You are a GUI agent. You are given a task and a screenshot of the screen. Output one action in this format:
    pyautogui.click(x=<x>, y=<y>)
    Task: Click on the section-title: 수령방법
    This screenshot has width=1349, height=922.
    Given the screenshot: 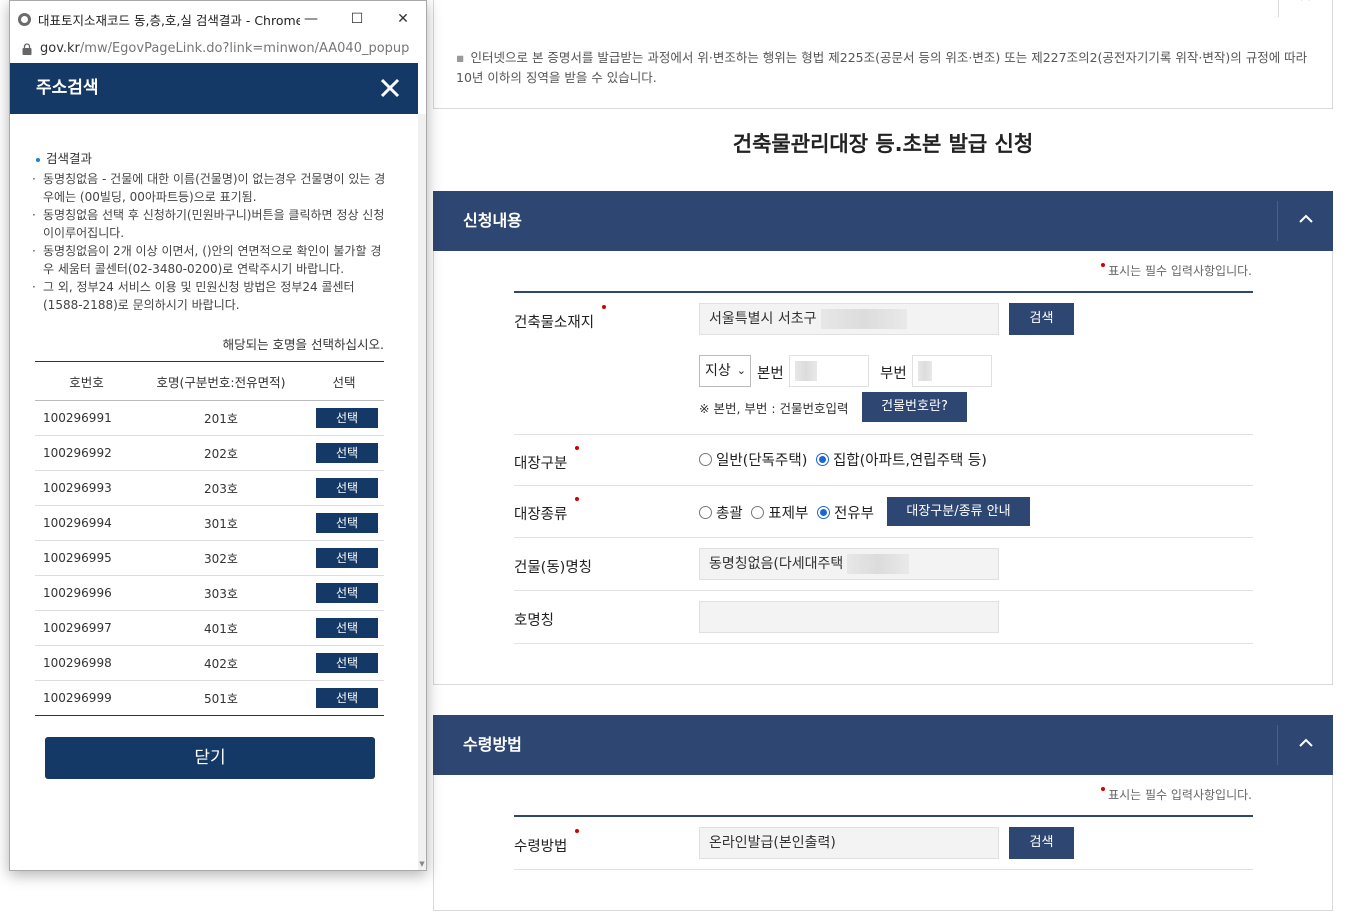 What is the action you would take?
    pyautogui.click(x=492, y=744)
    